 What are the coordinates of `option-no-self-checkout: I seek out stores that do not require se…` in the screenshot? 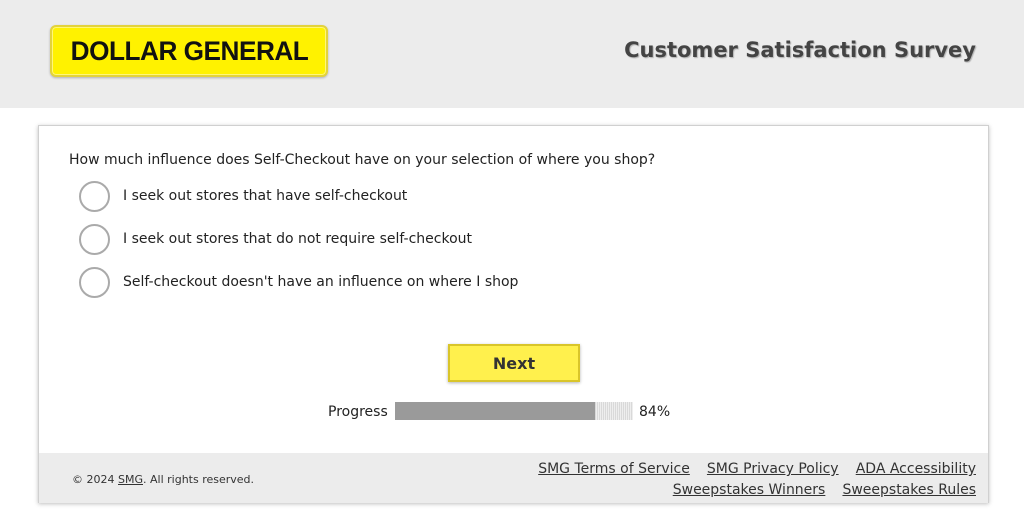 It's located at (275, 239).